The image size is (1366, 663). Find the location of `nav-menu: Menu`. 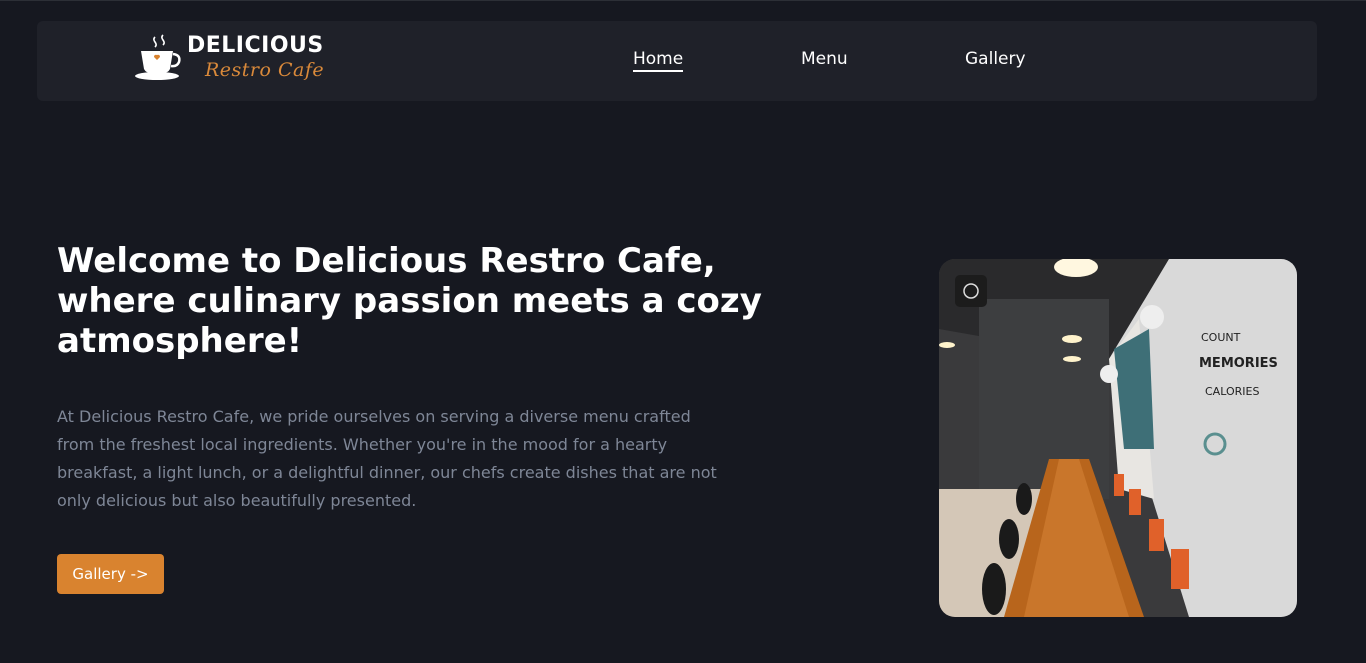

nav-menu: Menu is located at coordinates (824, 59).